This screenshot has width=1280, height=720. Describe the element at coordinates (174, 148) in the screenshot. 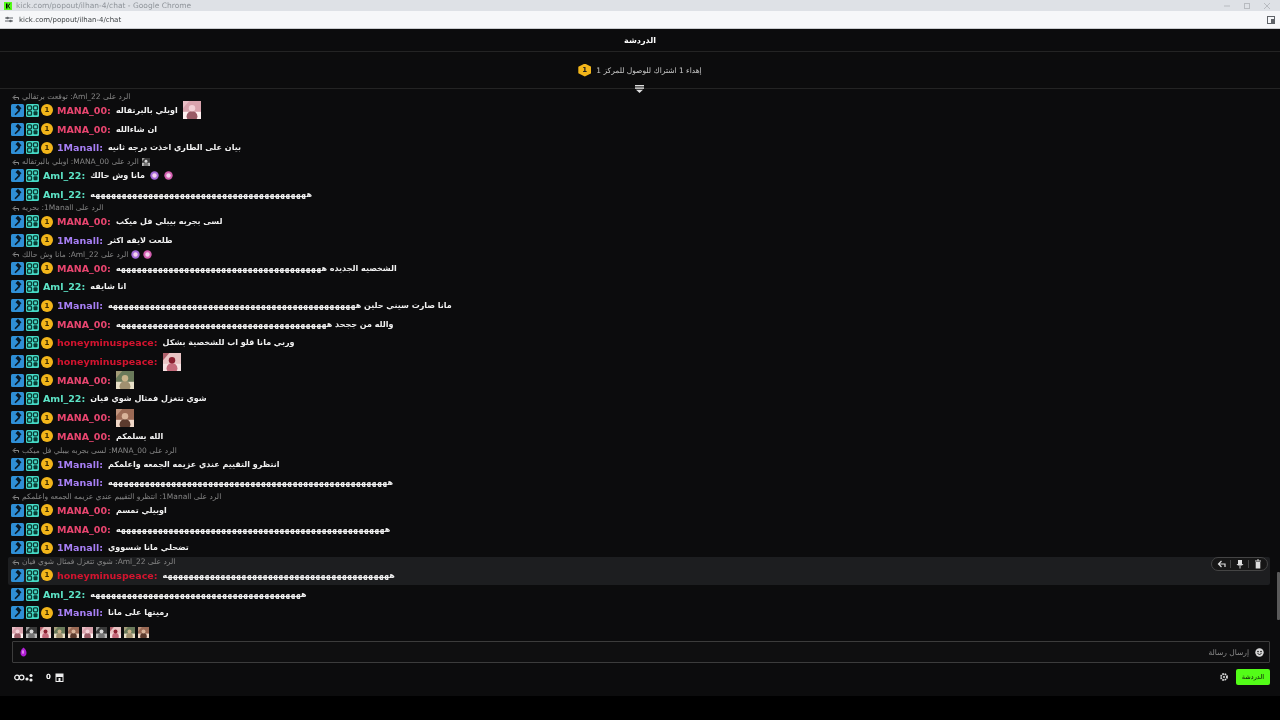

I see `message-text: بيان على الطاري اخذت درجه ثانيه` at that location.